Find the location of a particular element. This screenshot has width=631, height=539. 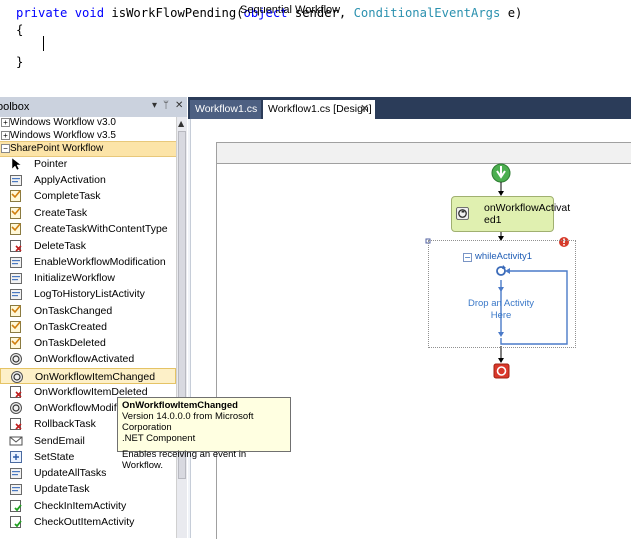

activity-on-workflow-activated: onWorkflowActivat ed1 is located at coordinates (511, 214).